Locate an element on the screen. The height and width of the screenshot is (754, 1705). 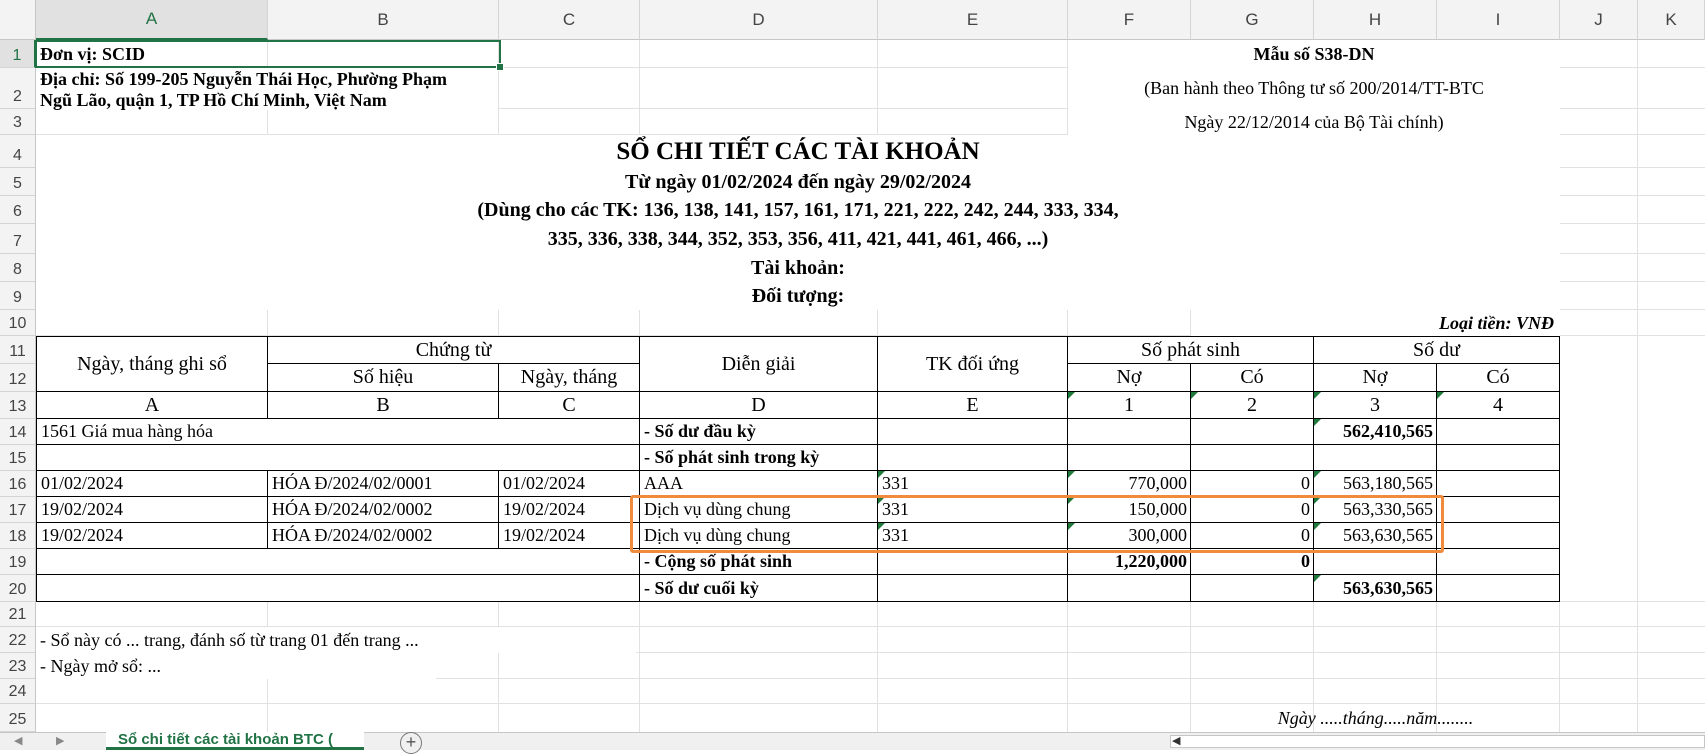
add-sheet-icon: + is located at coordinates (411, 743).